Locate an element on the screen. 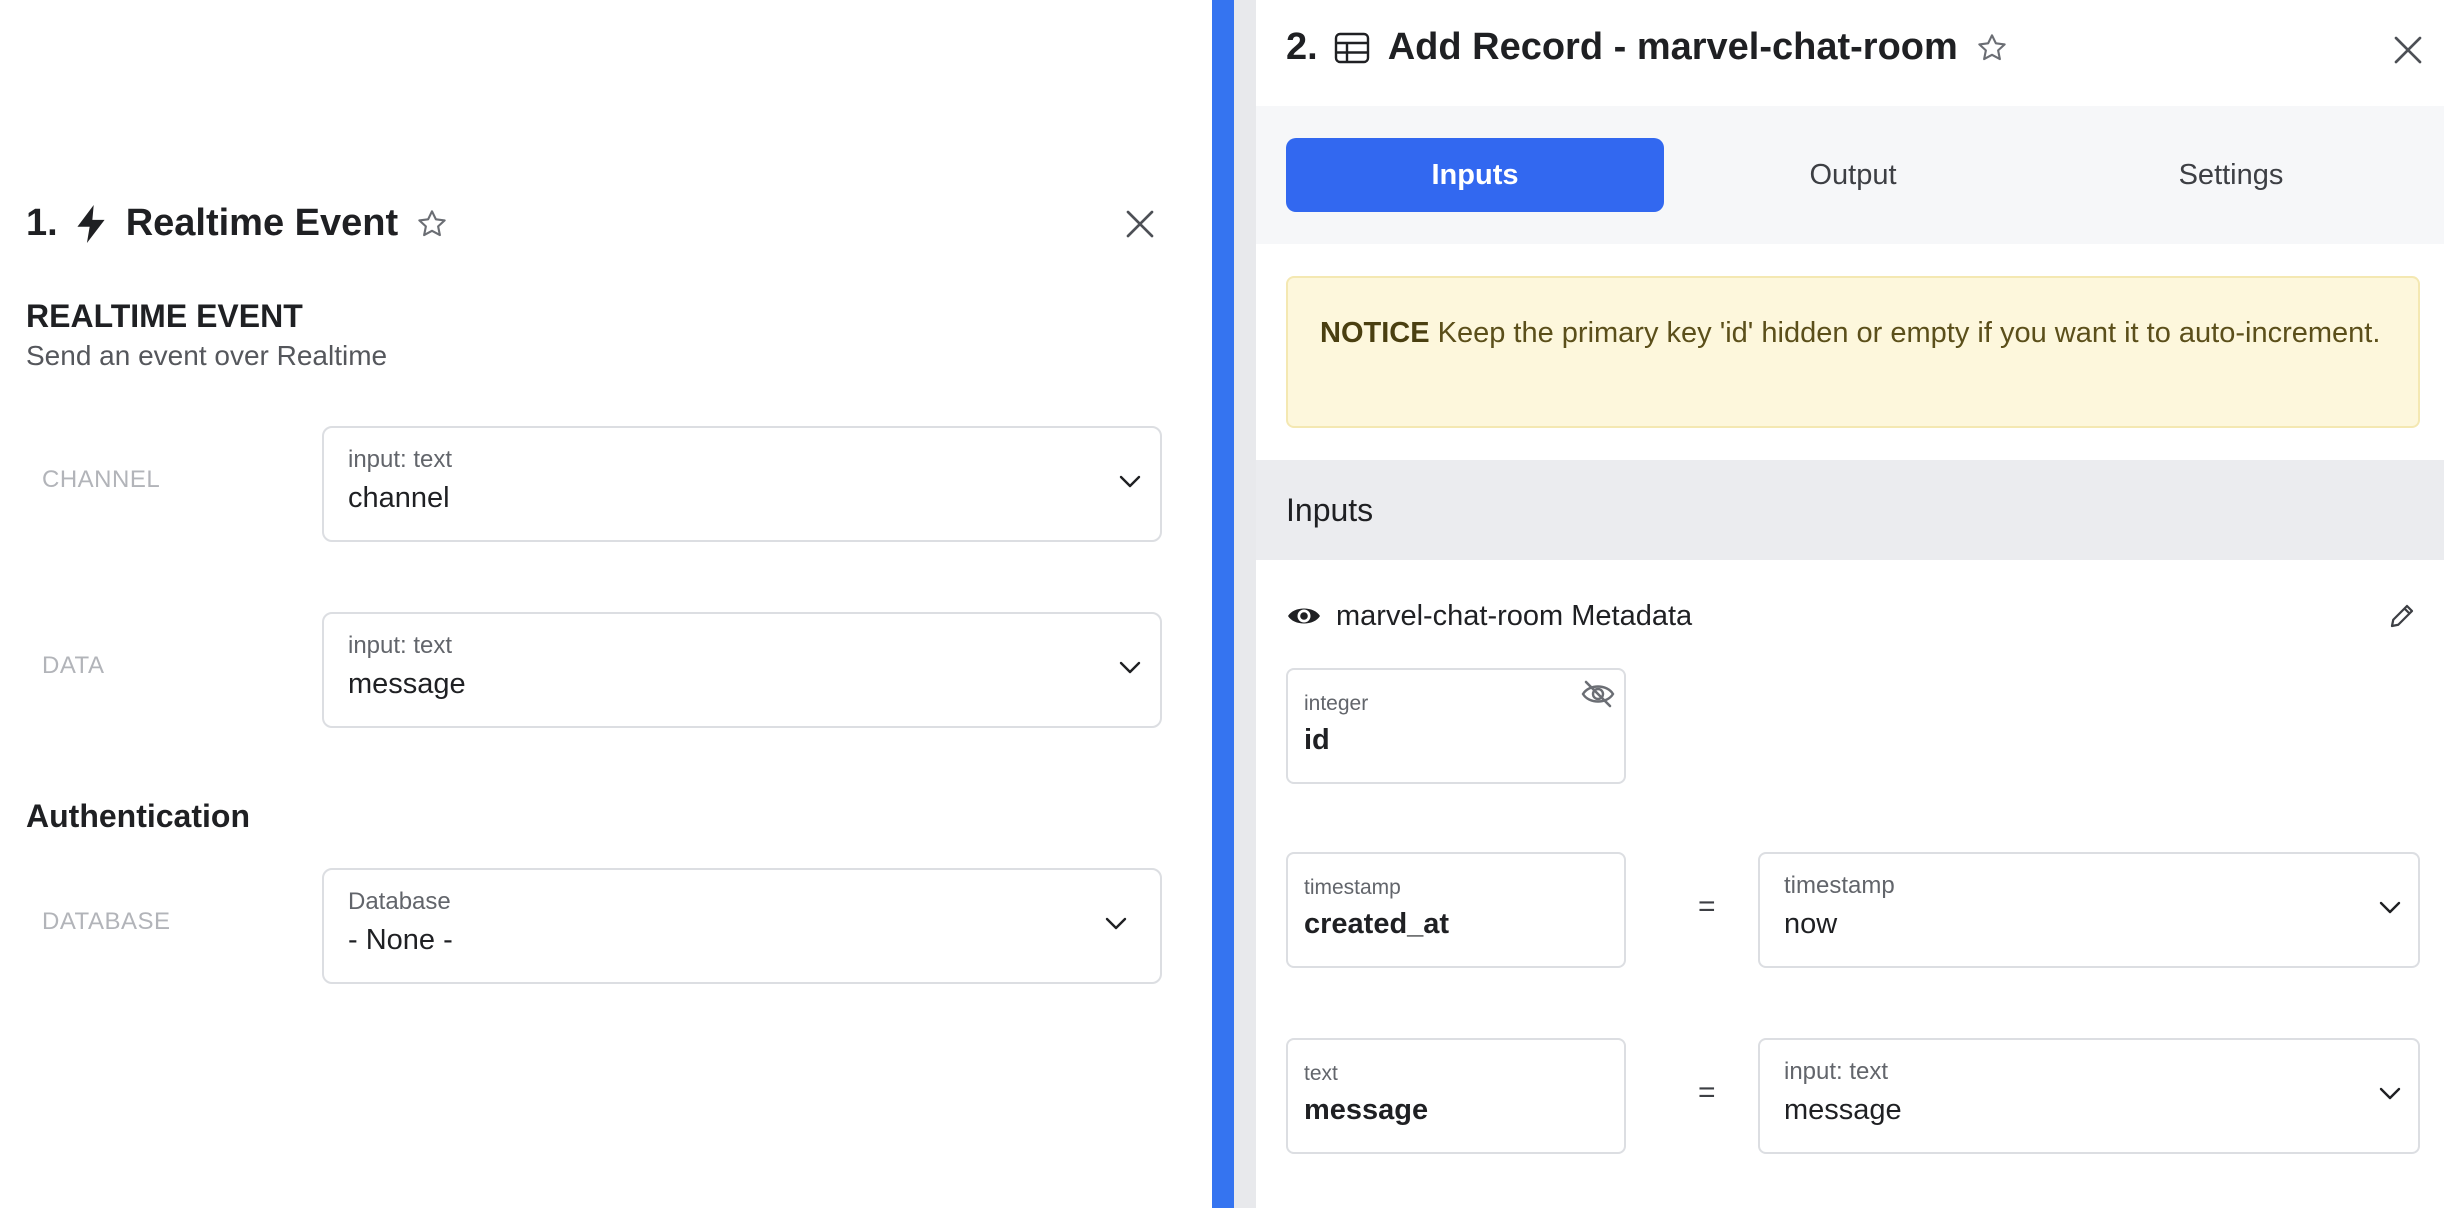 The width and height of the screenshot is (2444, 1208). inputs-section-header: Inputs is located at coordinates (1850, 510).